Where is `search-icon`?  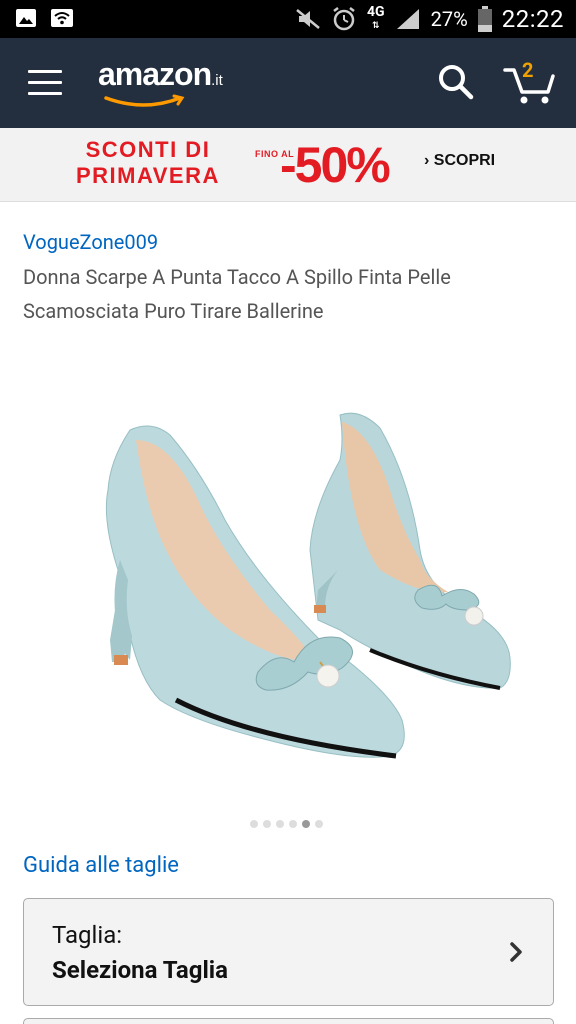
search-icon is located at coordinates (456, 82).